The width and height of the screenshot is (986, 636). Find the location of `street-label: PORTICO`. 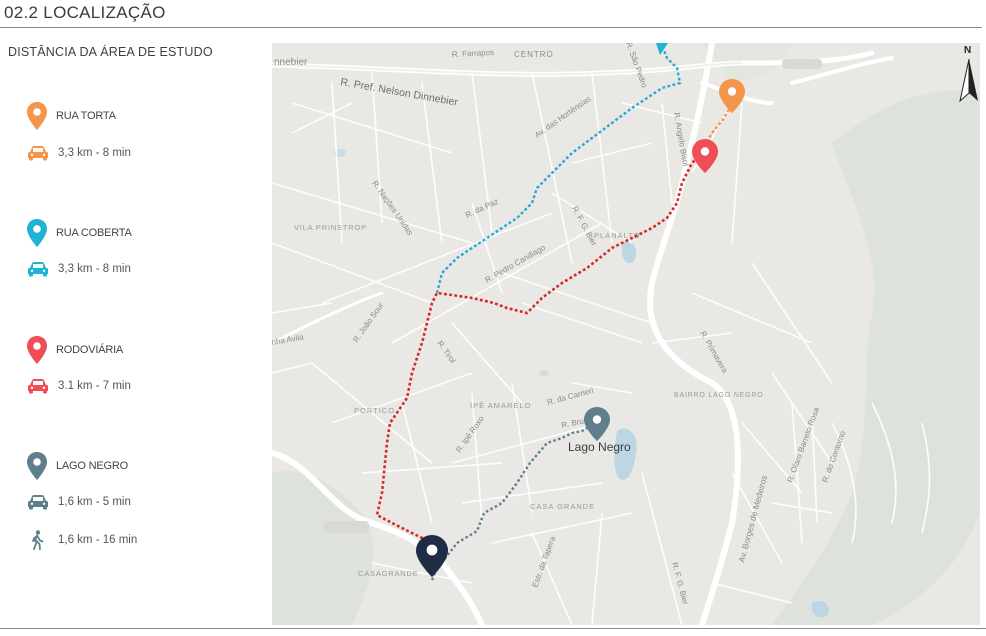

street-label: PORTICO is located at coordinates (374, 410).